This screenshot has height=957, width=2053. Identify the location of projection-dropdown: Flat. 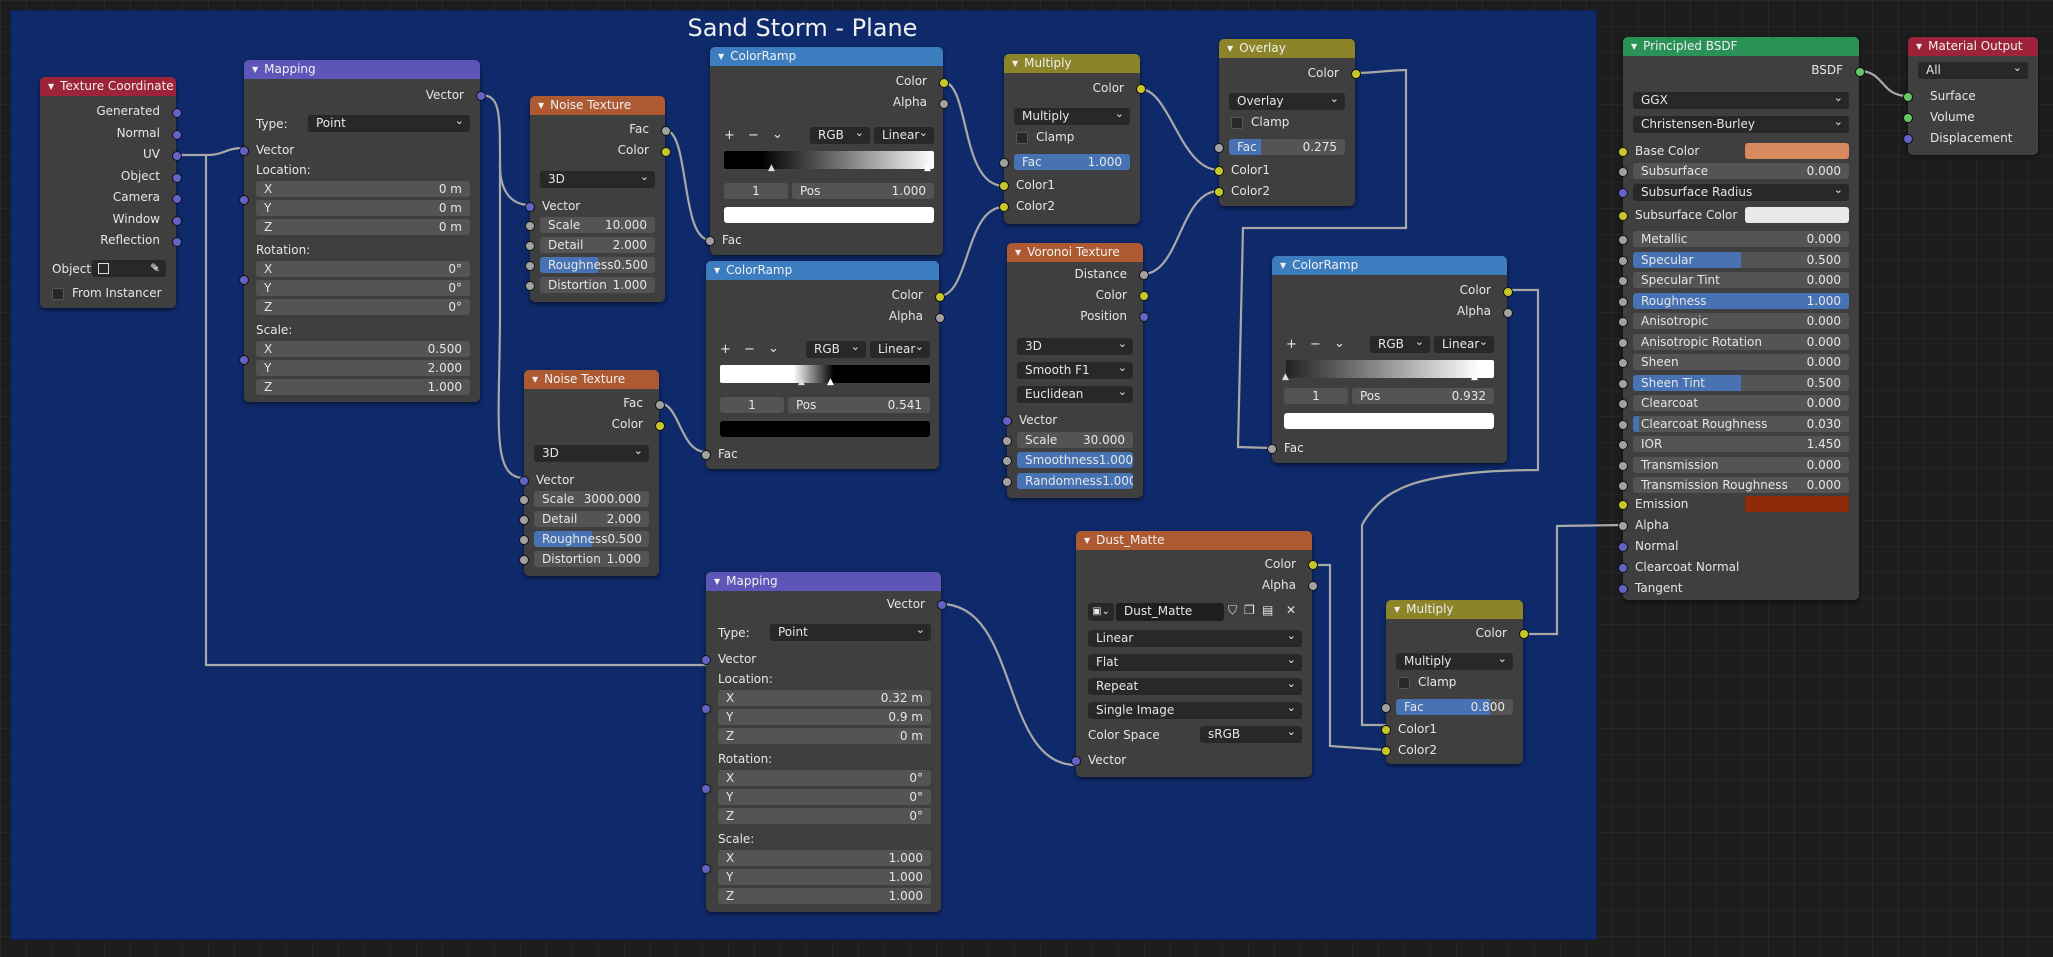
(1195, 662).